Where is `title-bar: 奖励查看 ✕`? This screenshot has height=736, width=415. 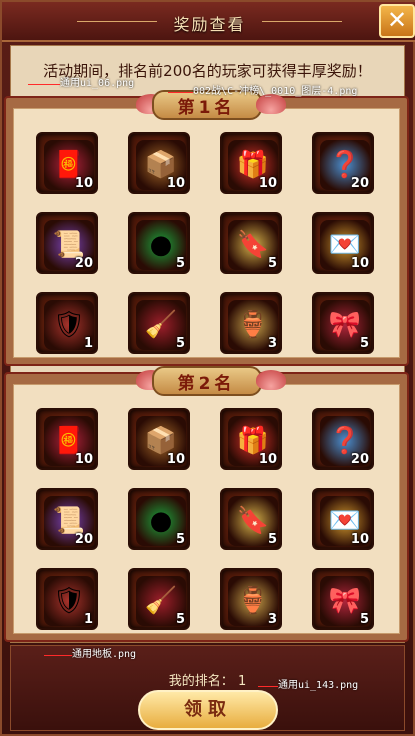 title-bar: 奖励查看 ✕ is located at coordinates (208, 22).